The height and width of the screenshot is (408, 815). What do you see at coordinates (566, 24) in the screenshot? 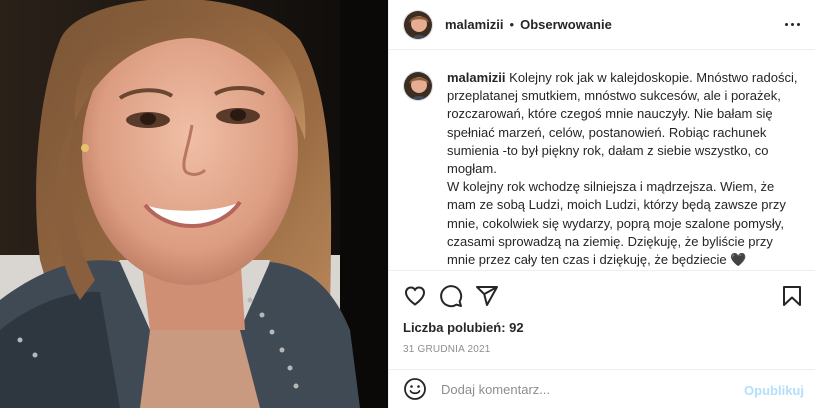
I see `following-button: Obserwowanie` at bounding box center [566, 24].